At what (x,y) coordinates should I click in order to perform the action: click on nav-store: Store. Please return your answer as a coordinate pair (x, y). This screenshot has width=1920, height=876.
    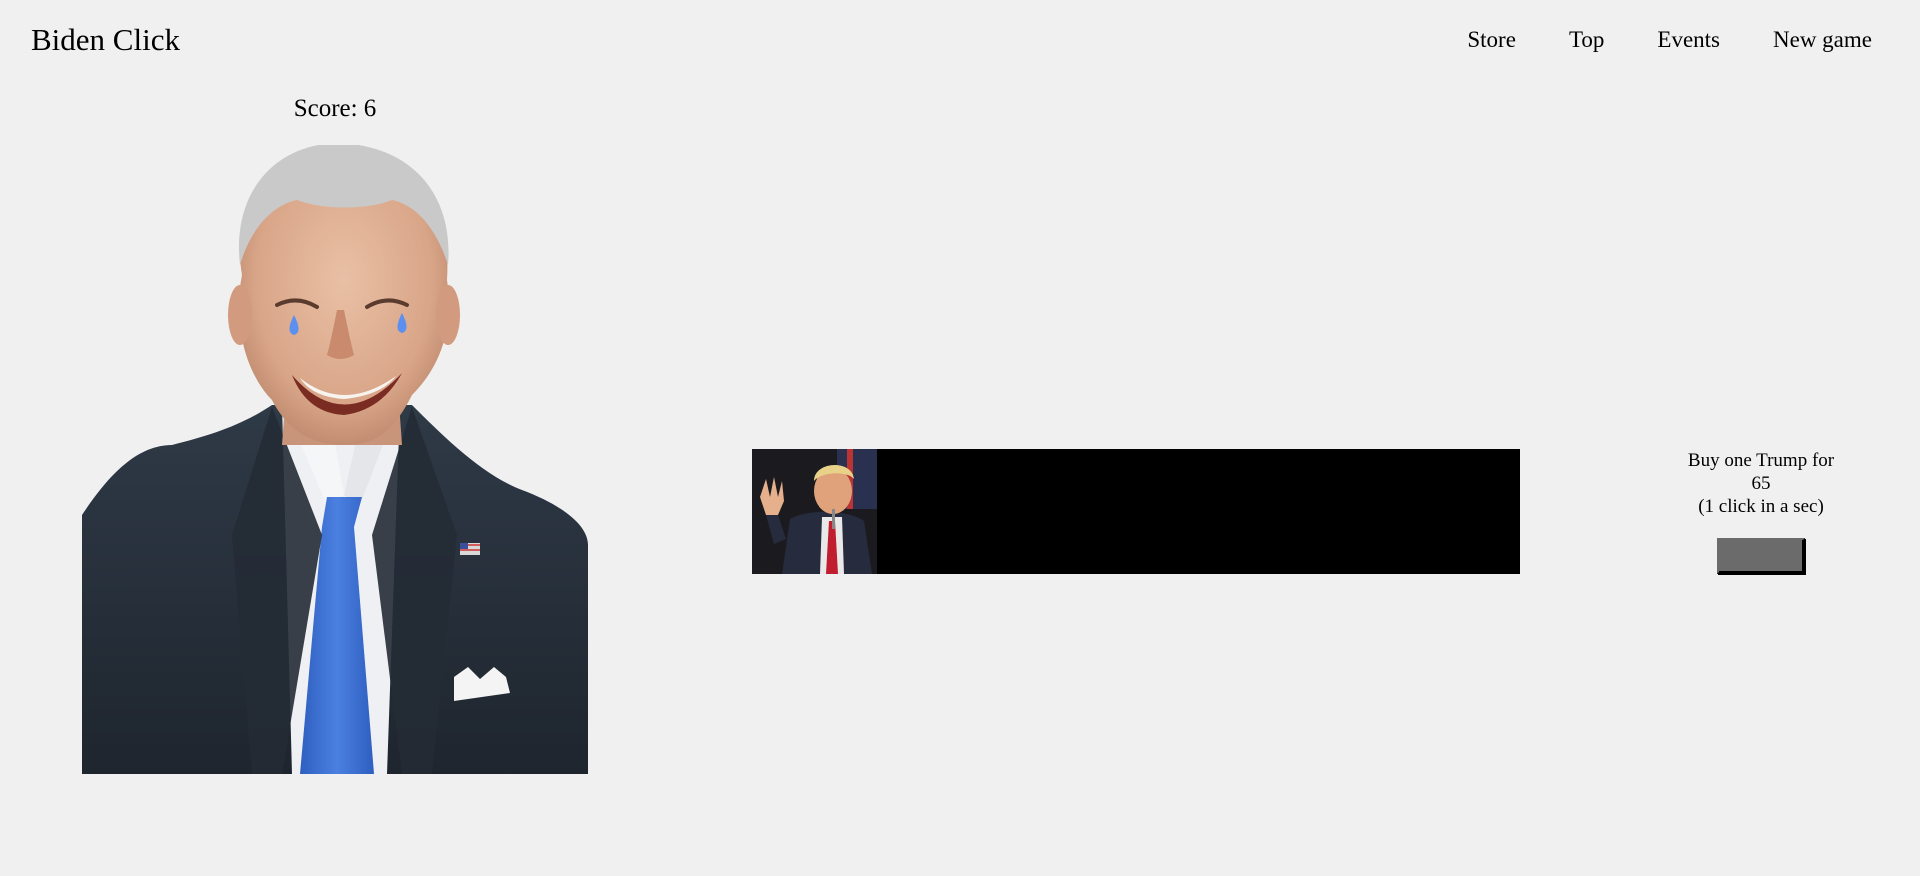
    Looking at the image, I should click on (1491, 40).